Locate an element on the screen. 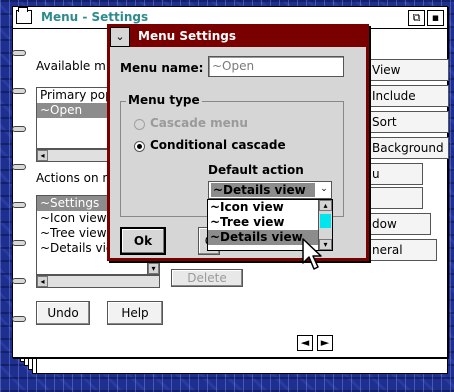  notebook-title: Menu - Settings is located at coordinates (95, 17).